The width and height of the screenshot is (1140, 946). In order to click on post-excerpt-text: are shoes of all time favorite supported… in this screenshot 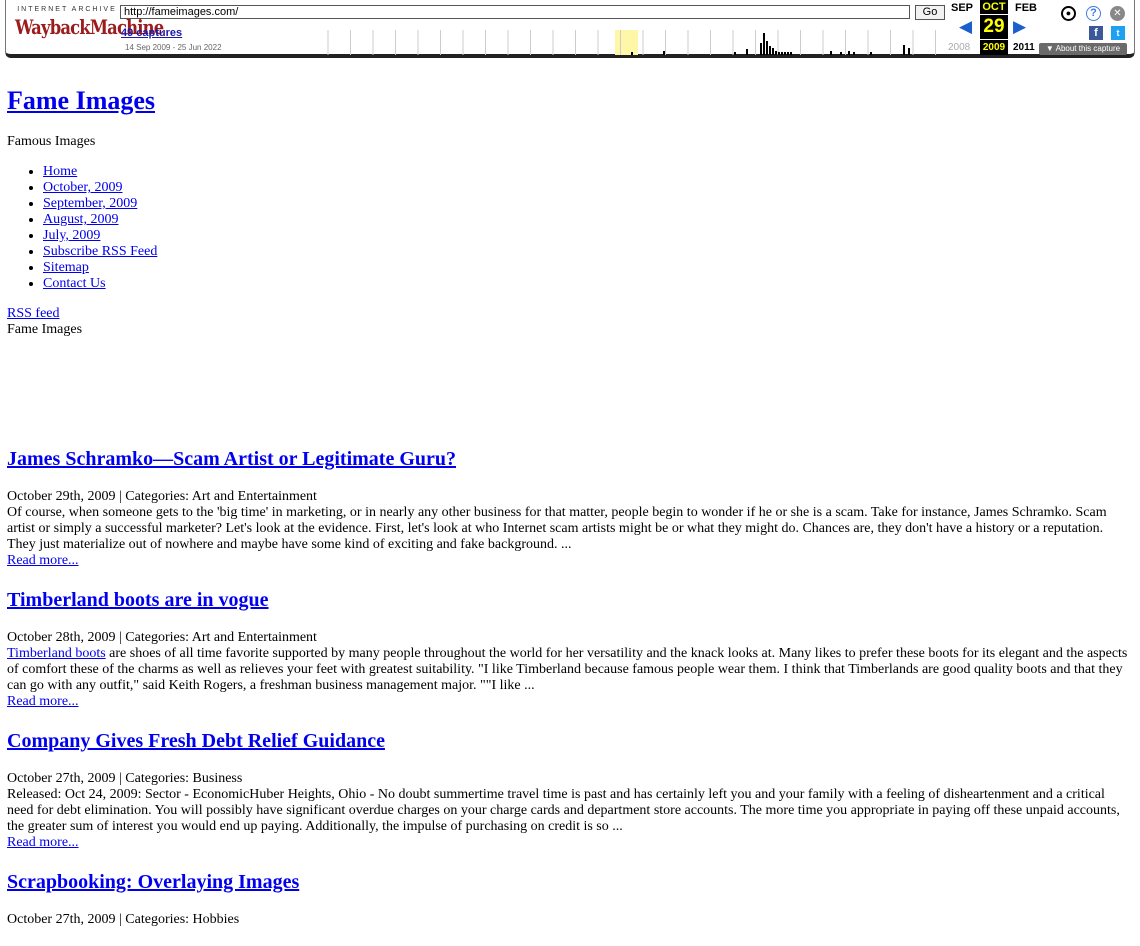, I will do `click(567, 669)`.